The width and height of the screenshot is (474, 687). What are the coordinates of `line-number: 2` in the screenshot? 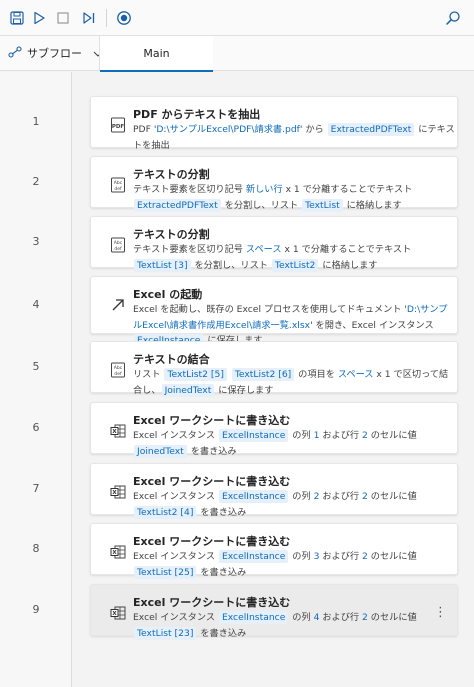 It's located at (36, 181).